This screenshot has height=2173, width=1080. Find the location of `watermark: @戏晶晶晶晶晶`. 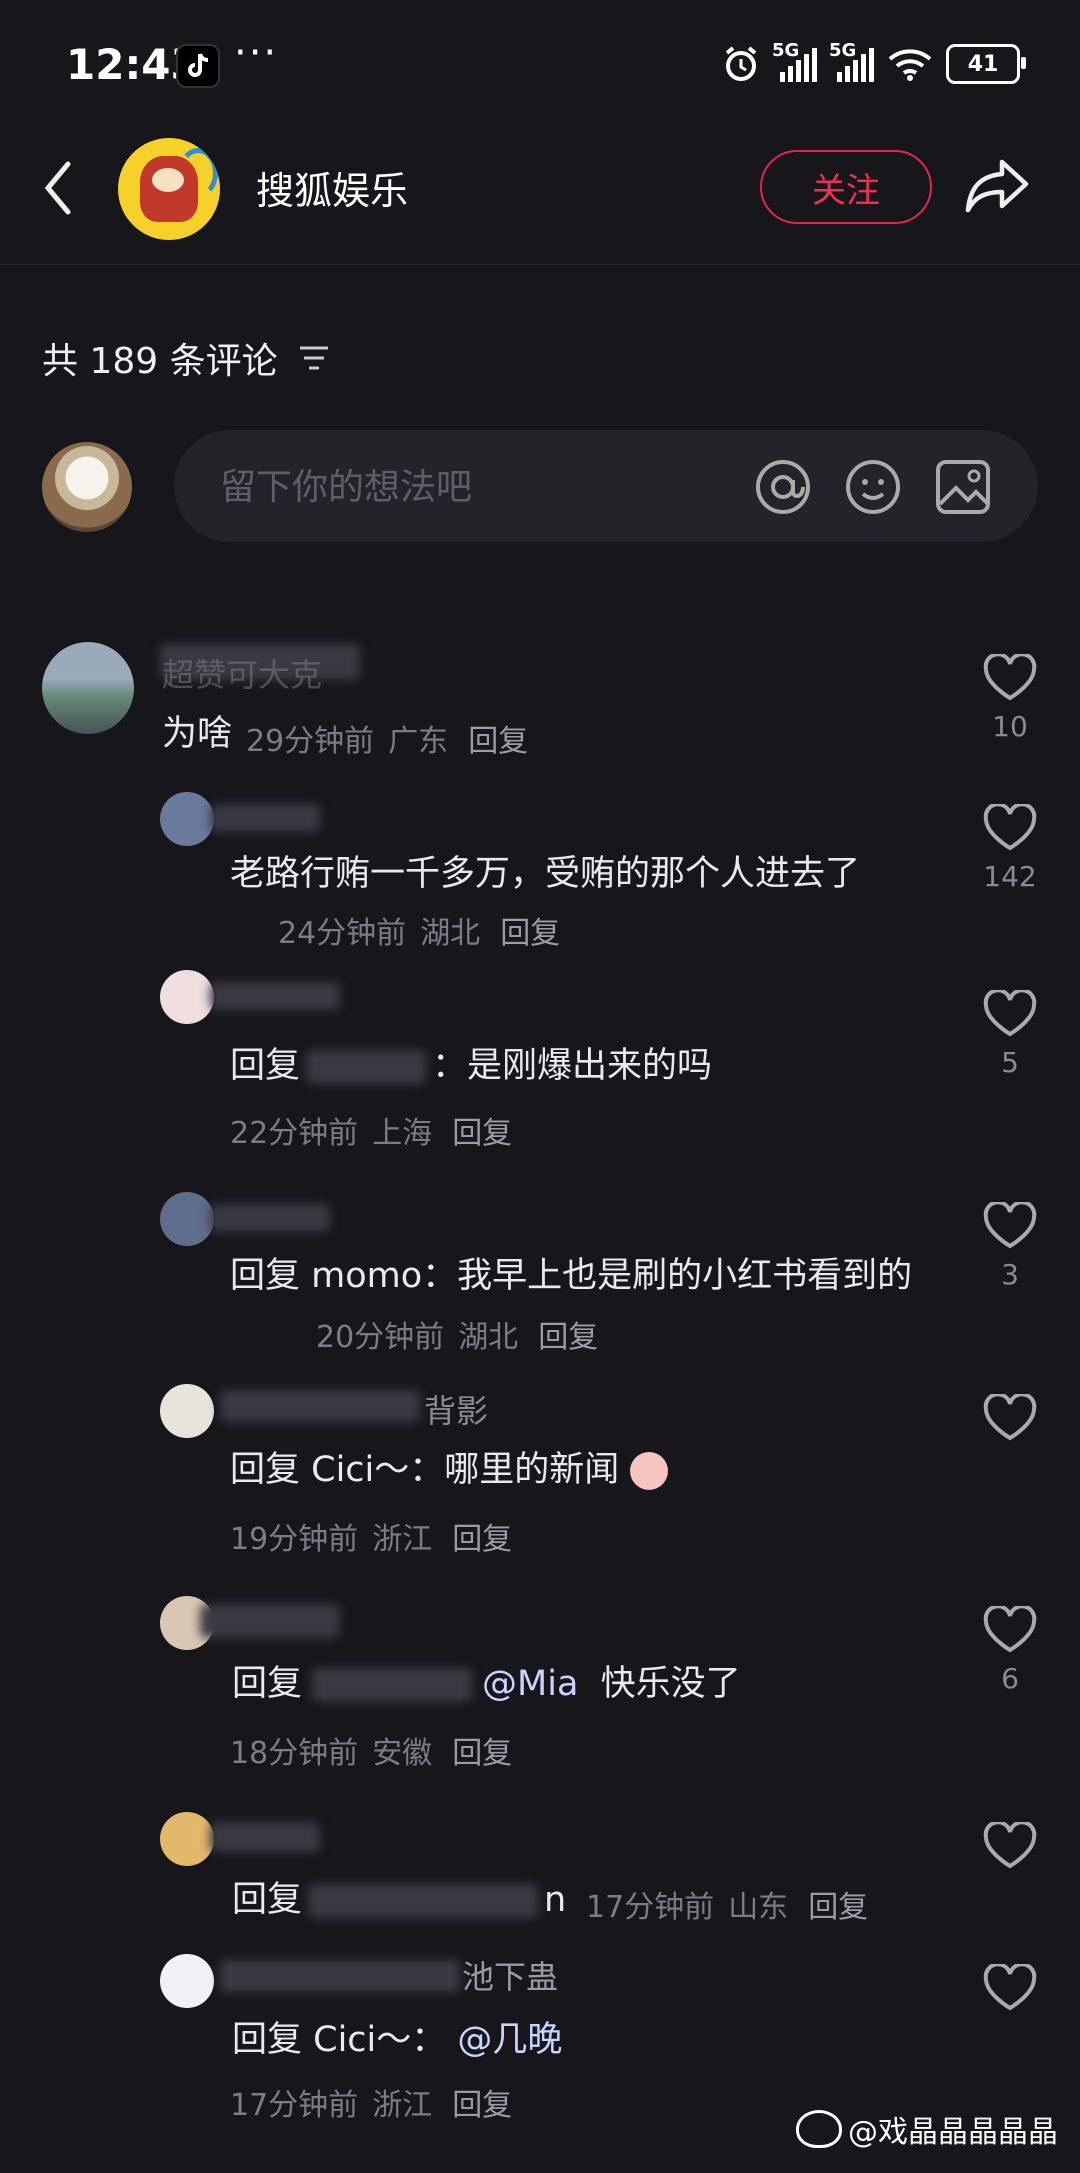

watermark: @戏晶晶晶晶晶 is located at coordinates (927, 2129).